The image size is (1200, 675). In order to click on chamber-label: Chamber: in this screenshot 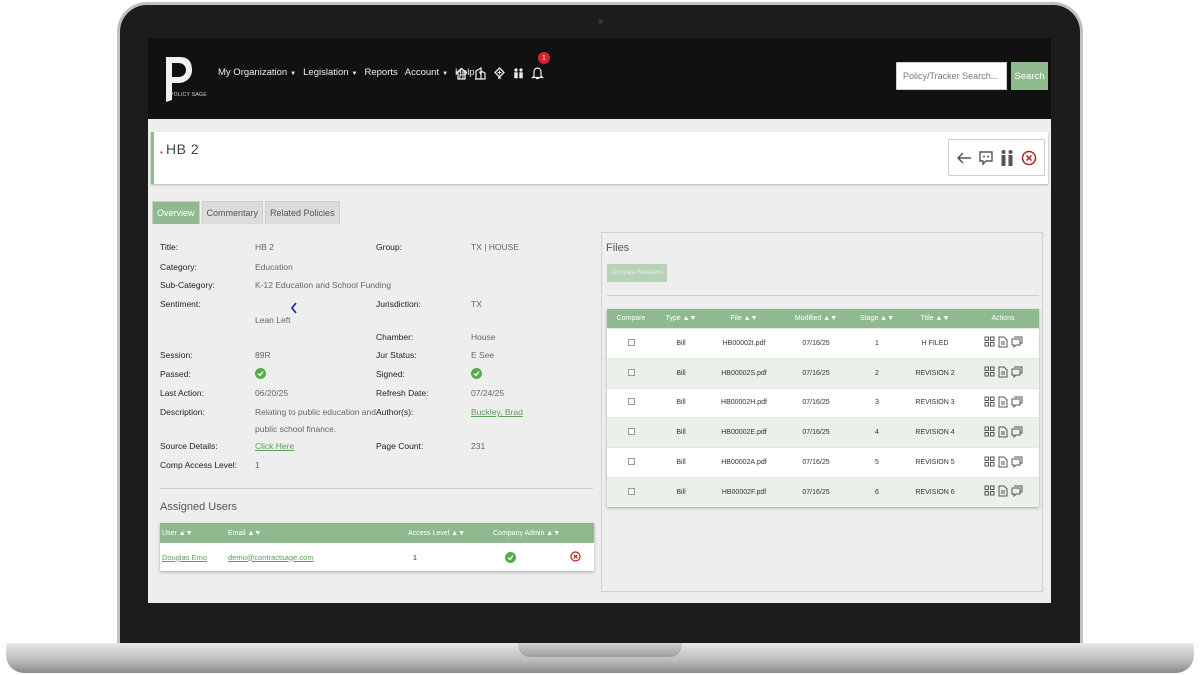, I will do `click(395, 337)`.